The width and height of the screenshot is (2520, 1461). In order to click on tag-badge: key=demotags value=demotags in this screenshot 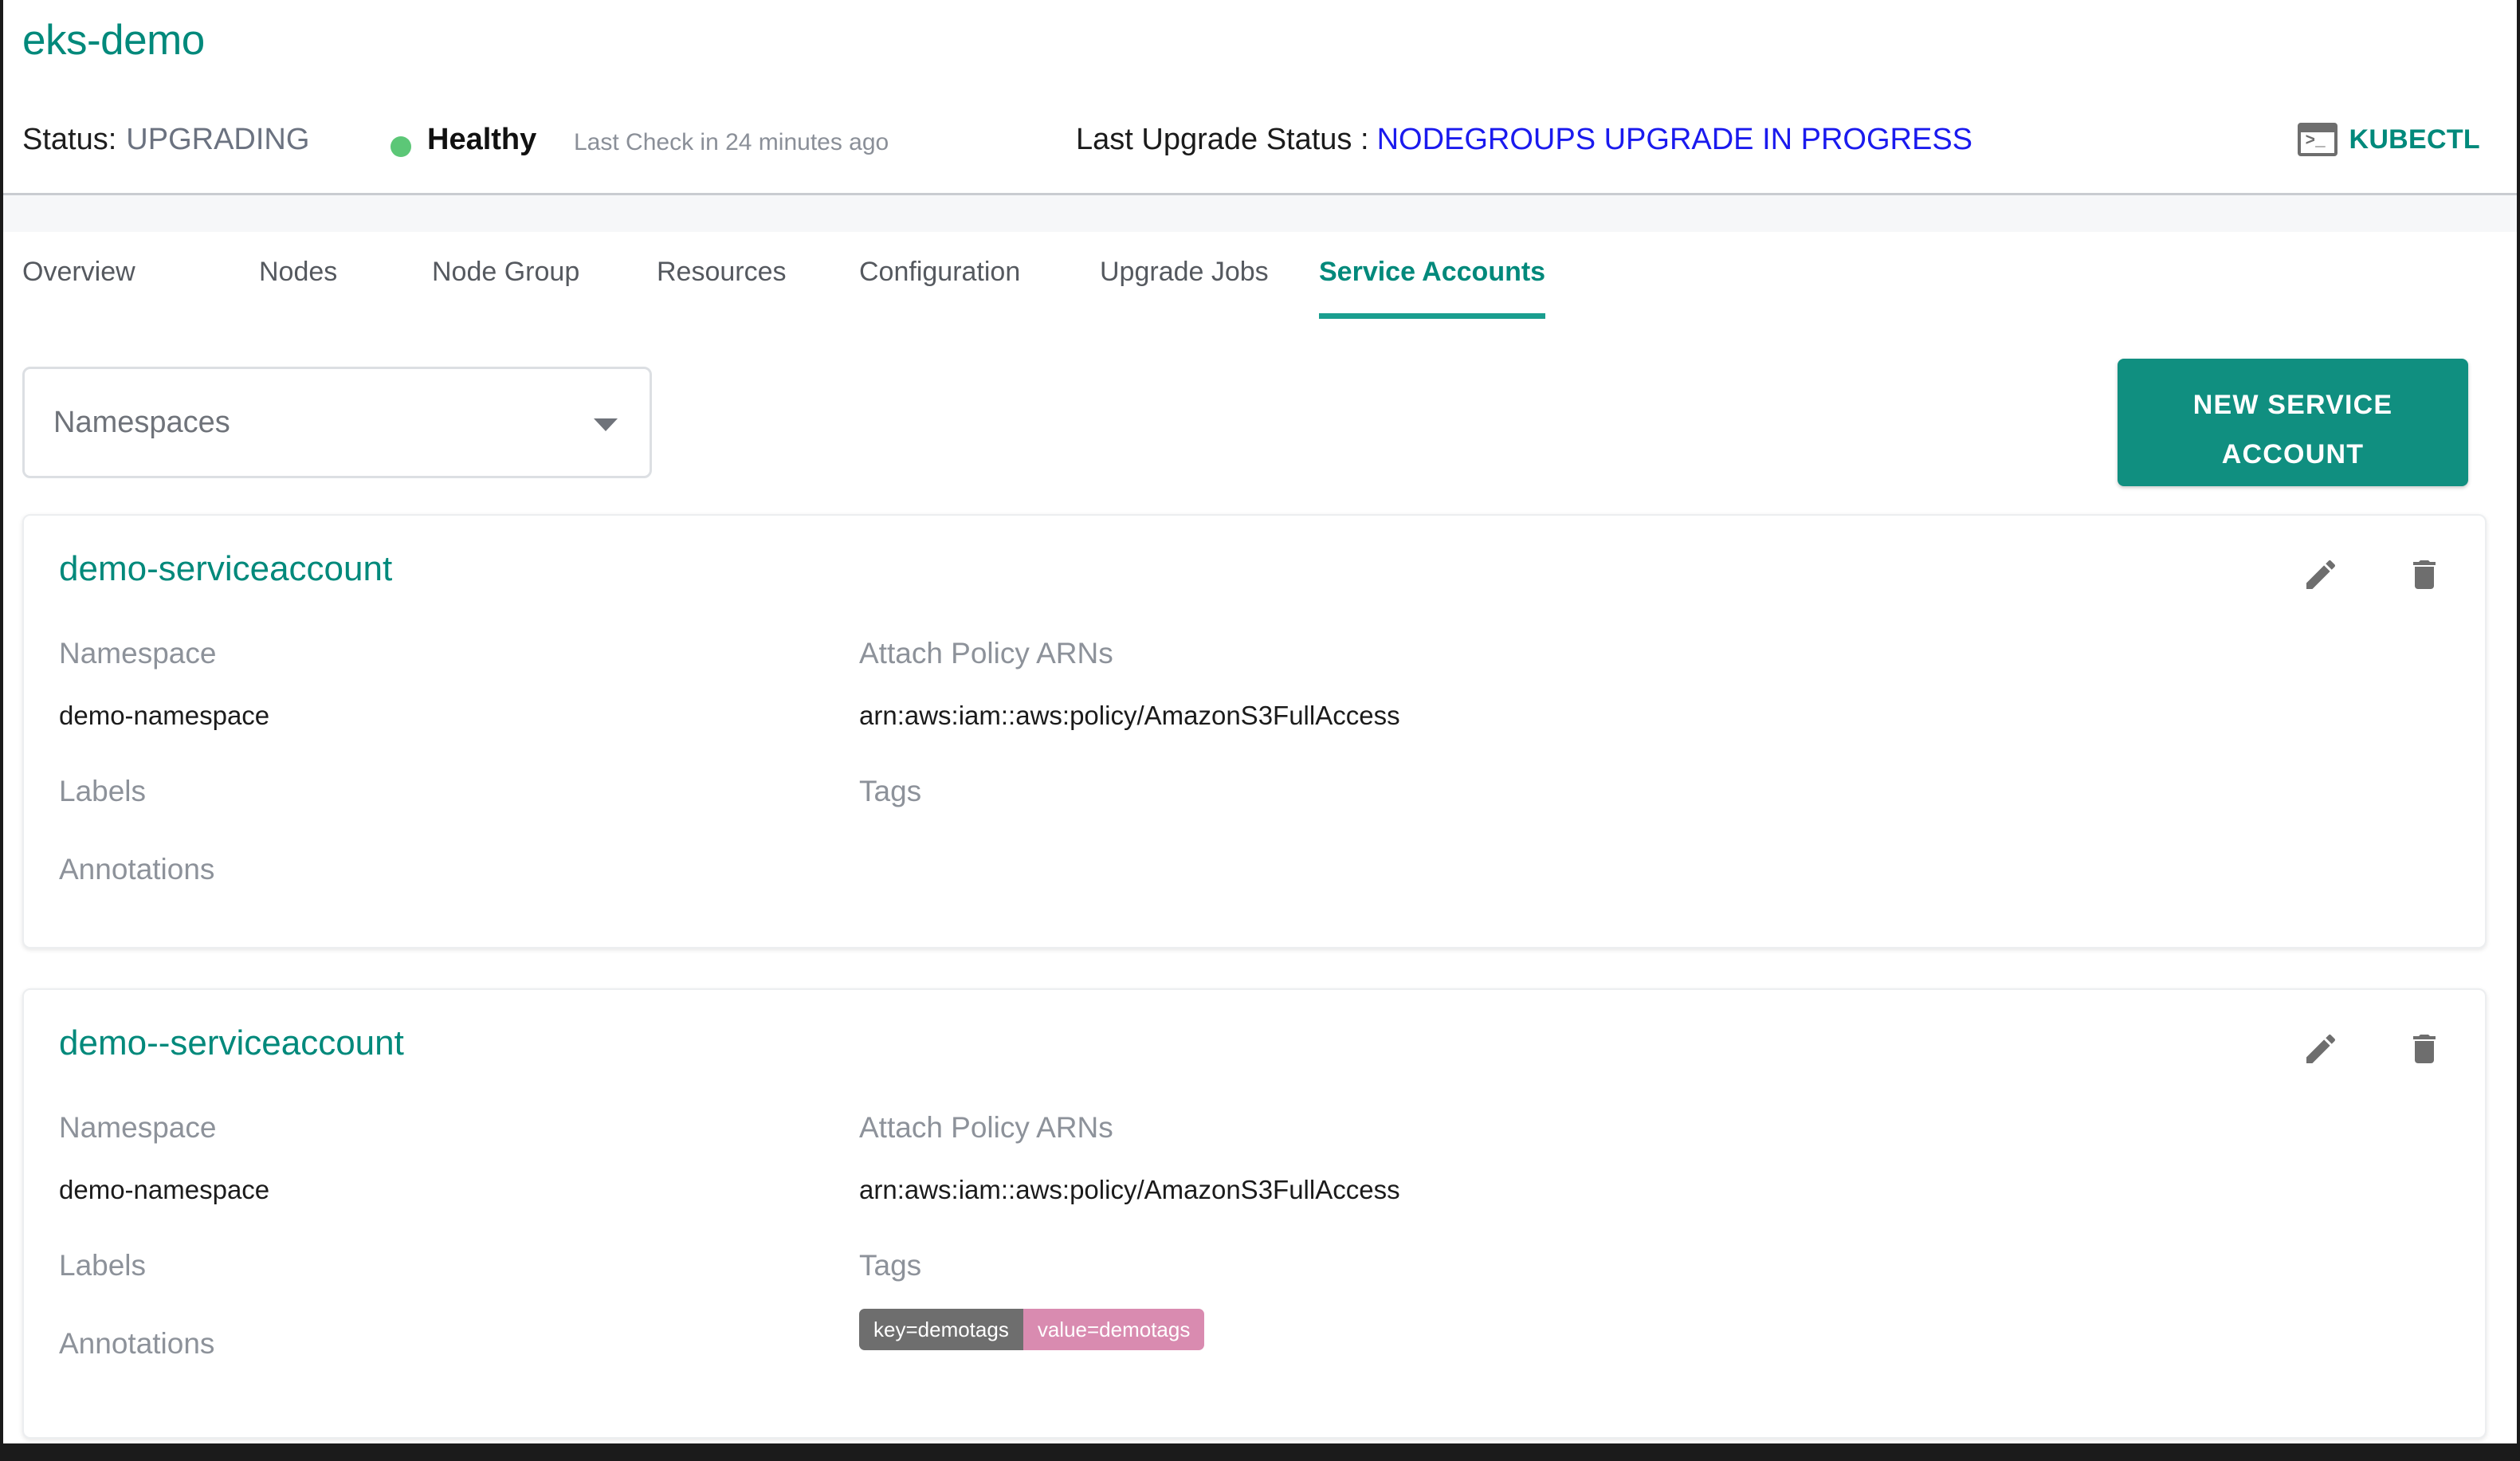, I will do `click(1032, 1329)`.